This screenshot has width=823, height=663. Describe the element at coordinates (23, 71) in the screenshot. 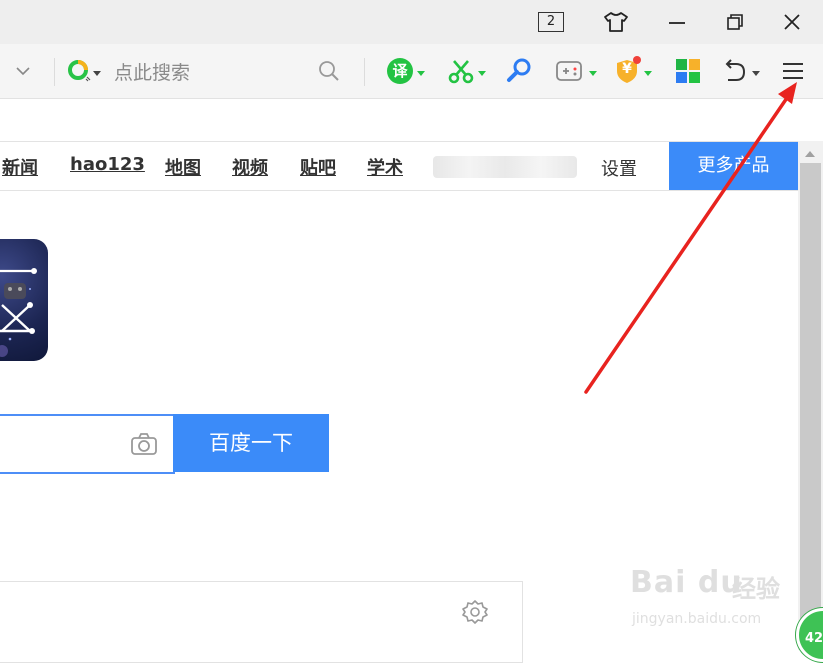

I see `address-dropdown-chevron-icon` at that location.